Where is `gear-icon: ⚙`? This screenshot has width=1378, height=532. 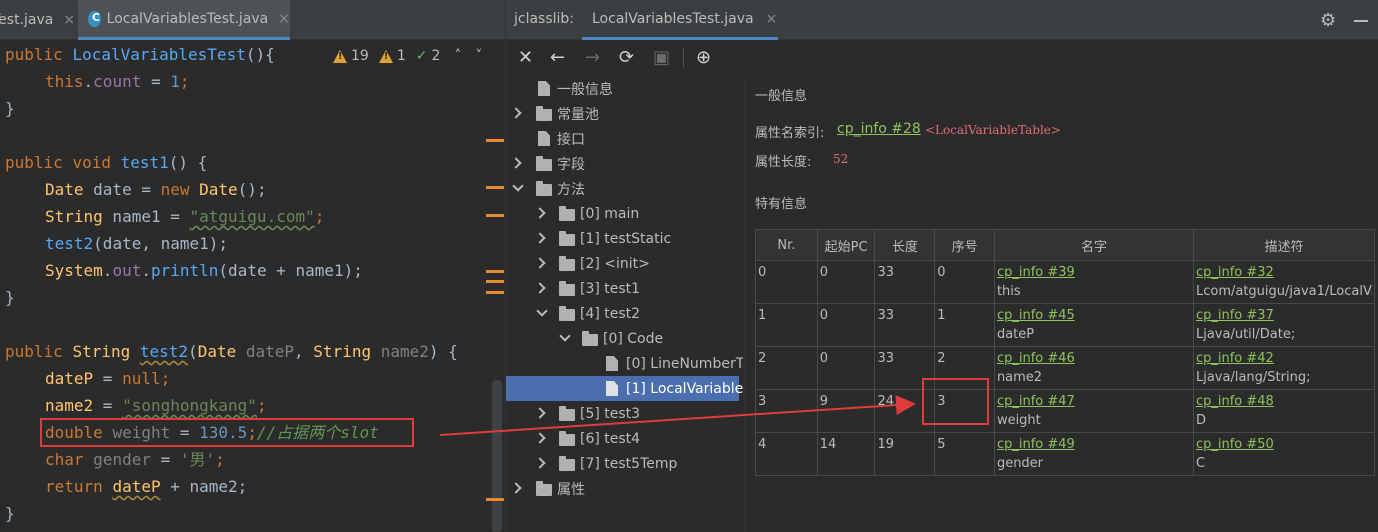
gear-icon: ⚙ is located at coordinates (1328, 20).